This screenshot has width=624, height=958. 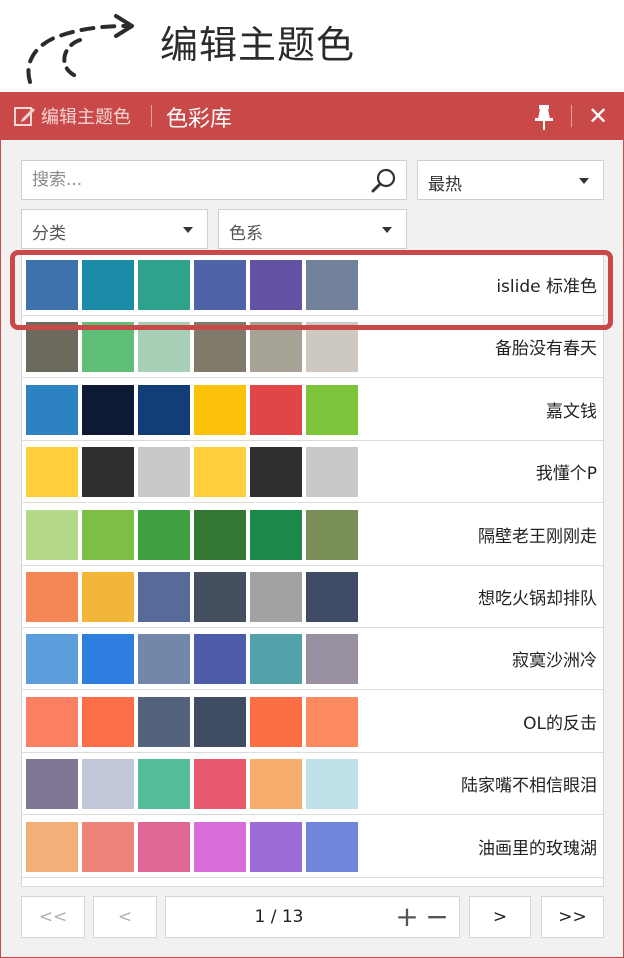 I want to click on palette-row: 想吃火锅却排队, so click(x=312, y=597).